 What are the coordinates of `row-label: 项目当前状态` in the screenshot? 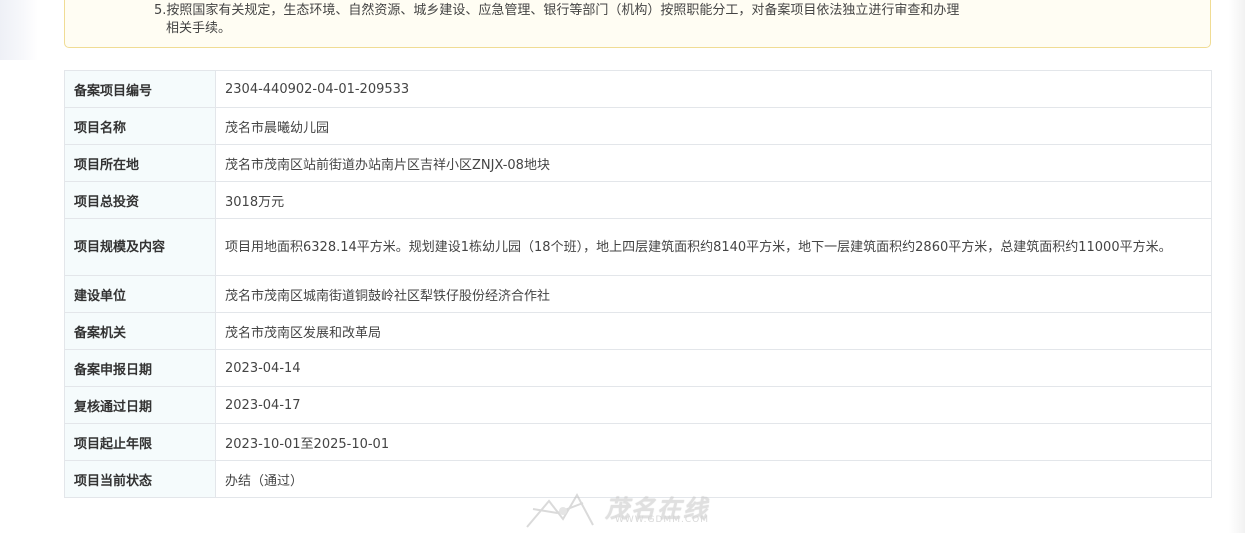 It's located at (140, 479).